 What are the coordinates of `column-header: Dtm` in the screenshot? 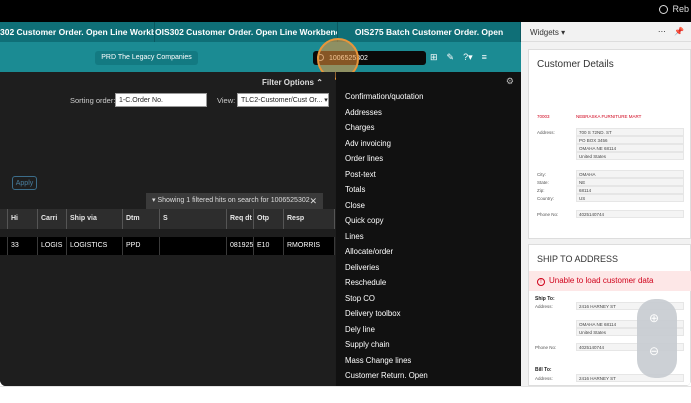 It's located at (141, 219).